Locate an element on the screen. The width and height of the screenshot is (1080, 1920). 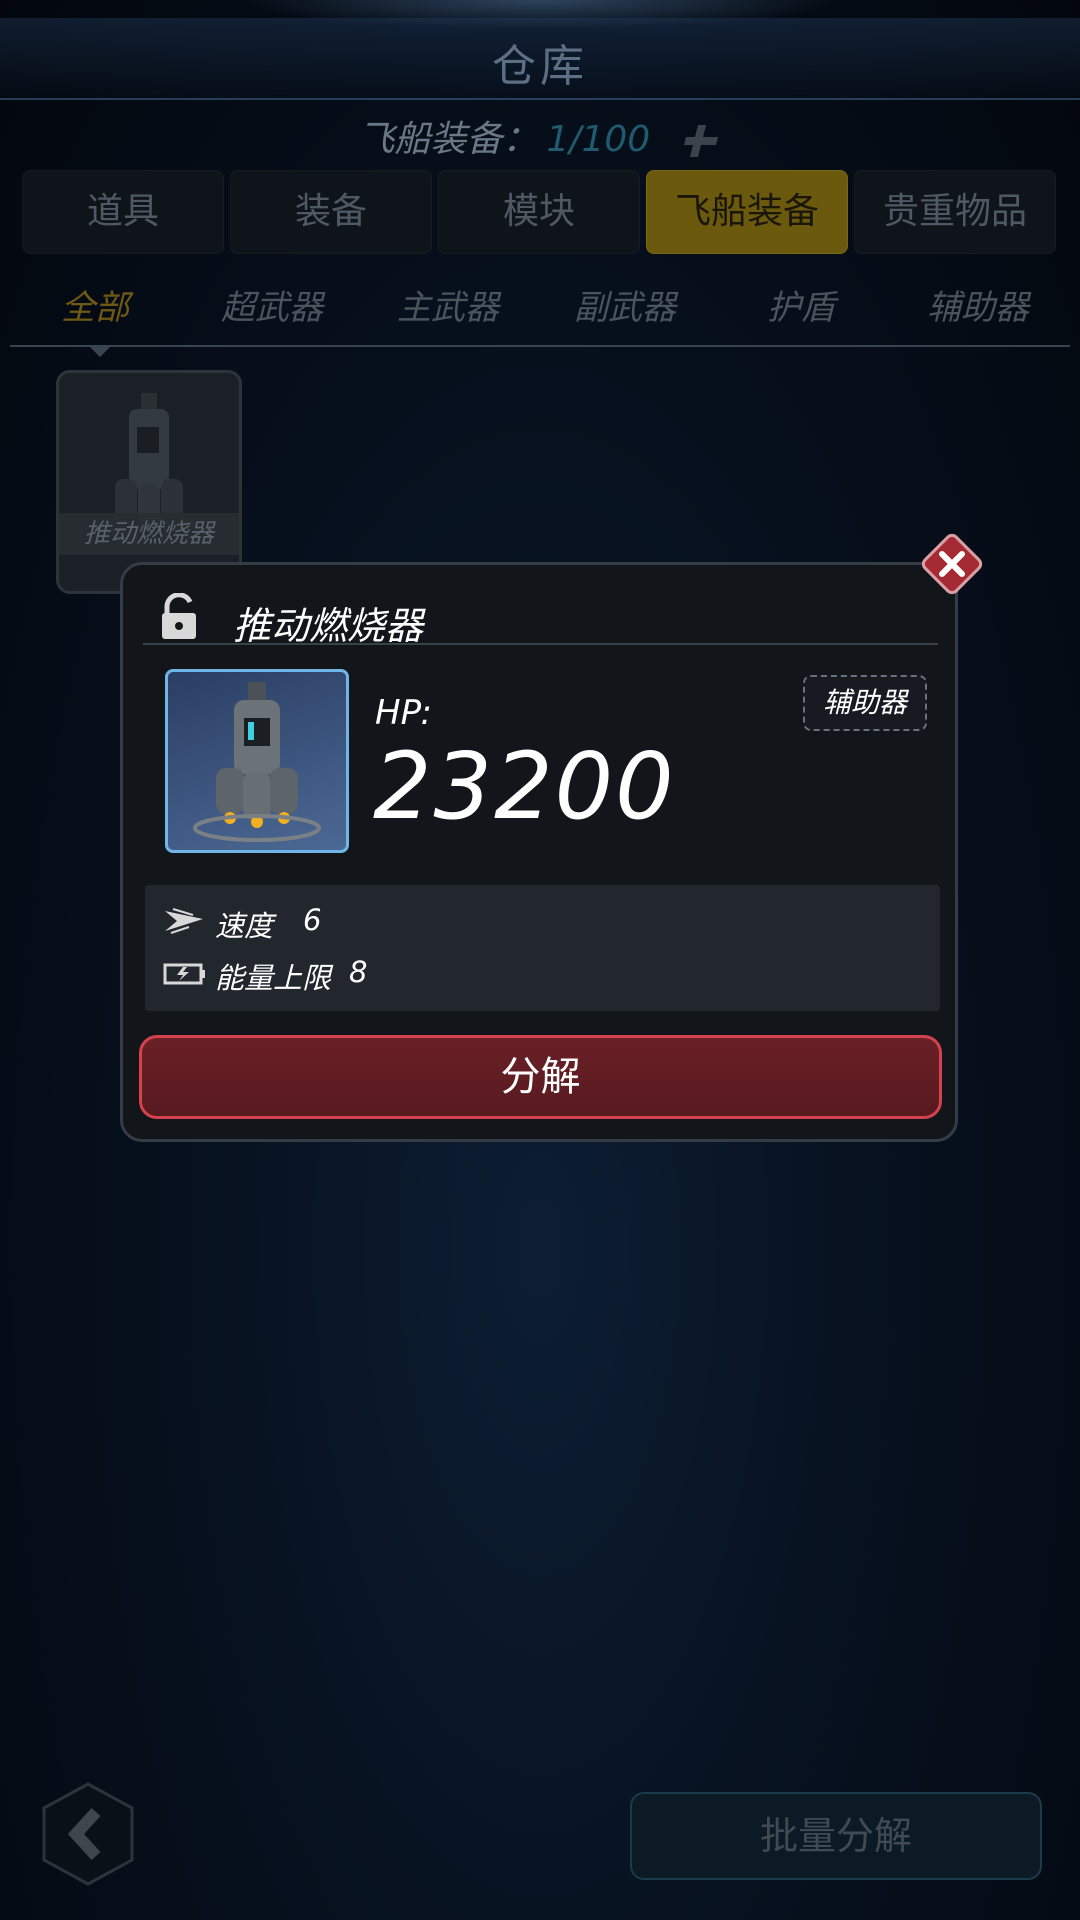
subtab-super-weapon: 超武器 is located at coordinates (272, 304).